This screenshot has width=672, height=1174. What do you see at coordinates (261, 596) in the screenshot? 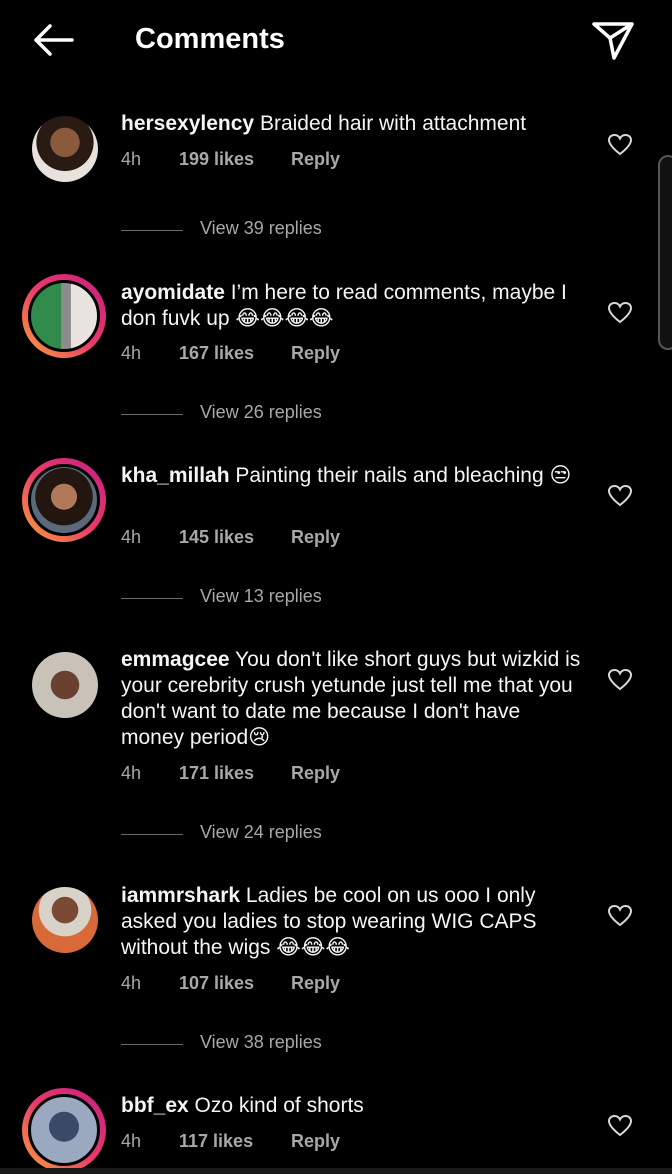
I see `view-replies-label: View 13 replies` at bounding box center [261, 596].